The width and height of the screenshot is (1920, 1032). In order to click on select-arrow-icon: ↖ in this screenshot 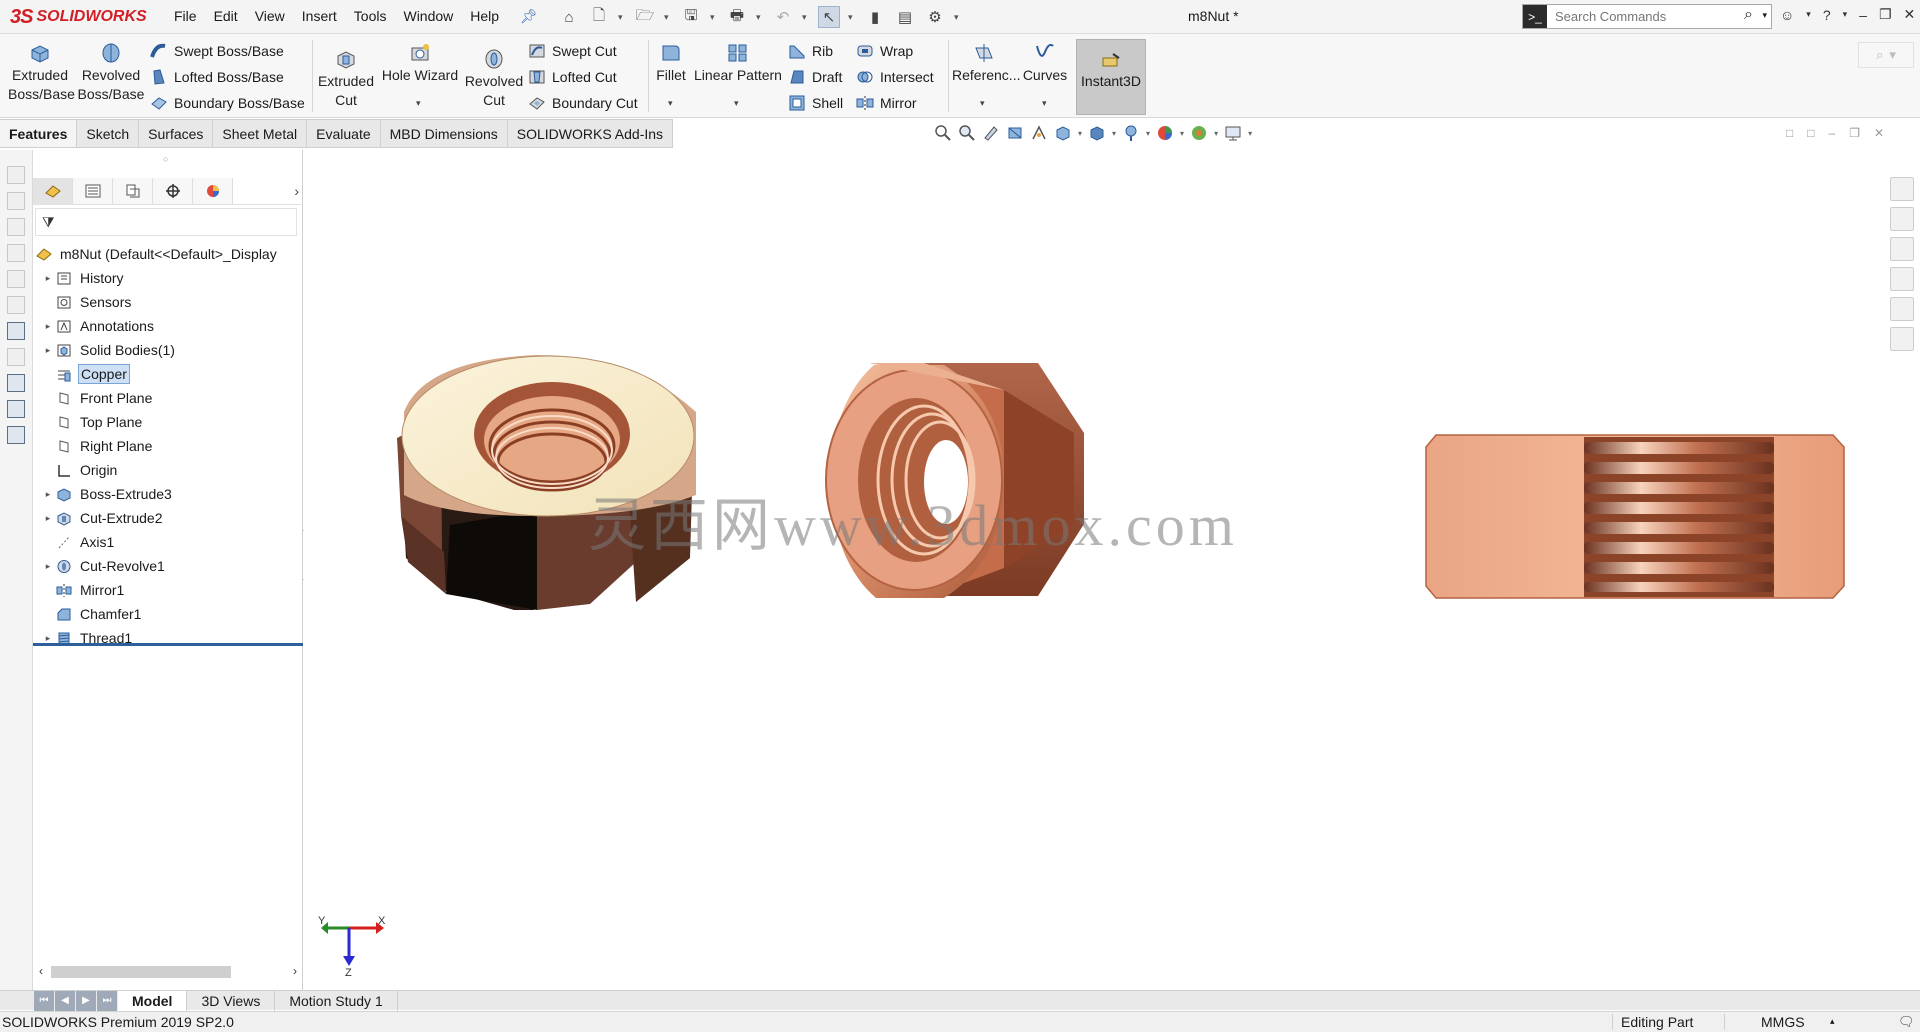, I will do `click(829, 17)`.